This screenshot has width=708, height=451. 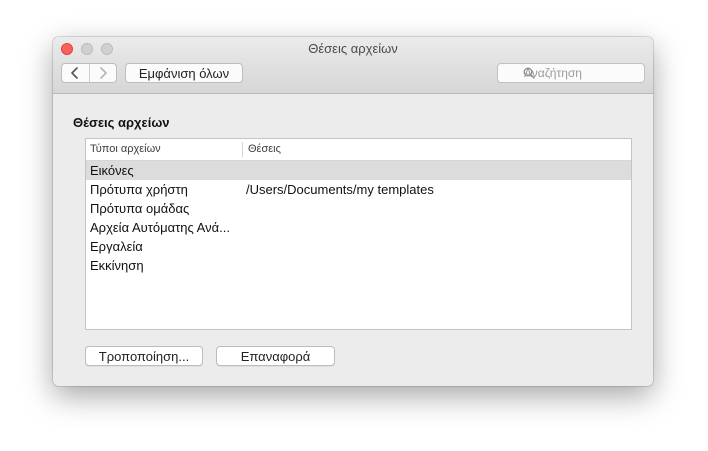 I want to click on file-type-cell: Εκκίνηση, so click(x=117, y=265).